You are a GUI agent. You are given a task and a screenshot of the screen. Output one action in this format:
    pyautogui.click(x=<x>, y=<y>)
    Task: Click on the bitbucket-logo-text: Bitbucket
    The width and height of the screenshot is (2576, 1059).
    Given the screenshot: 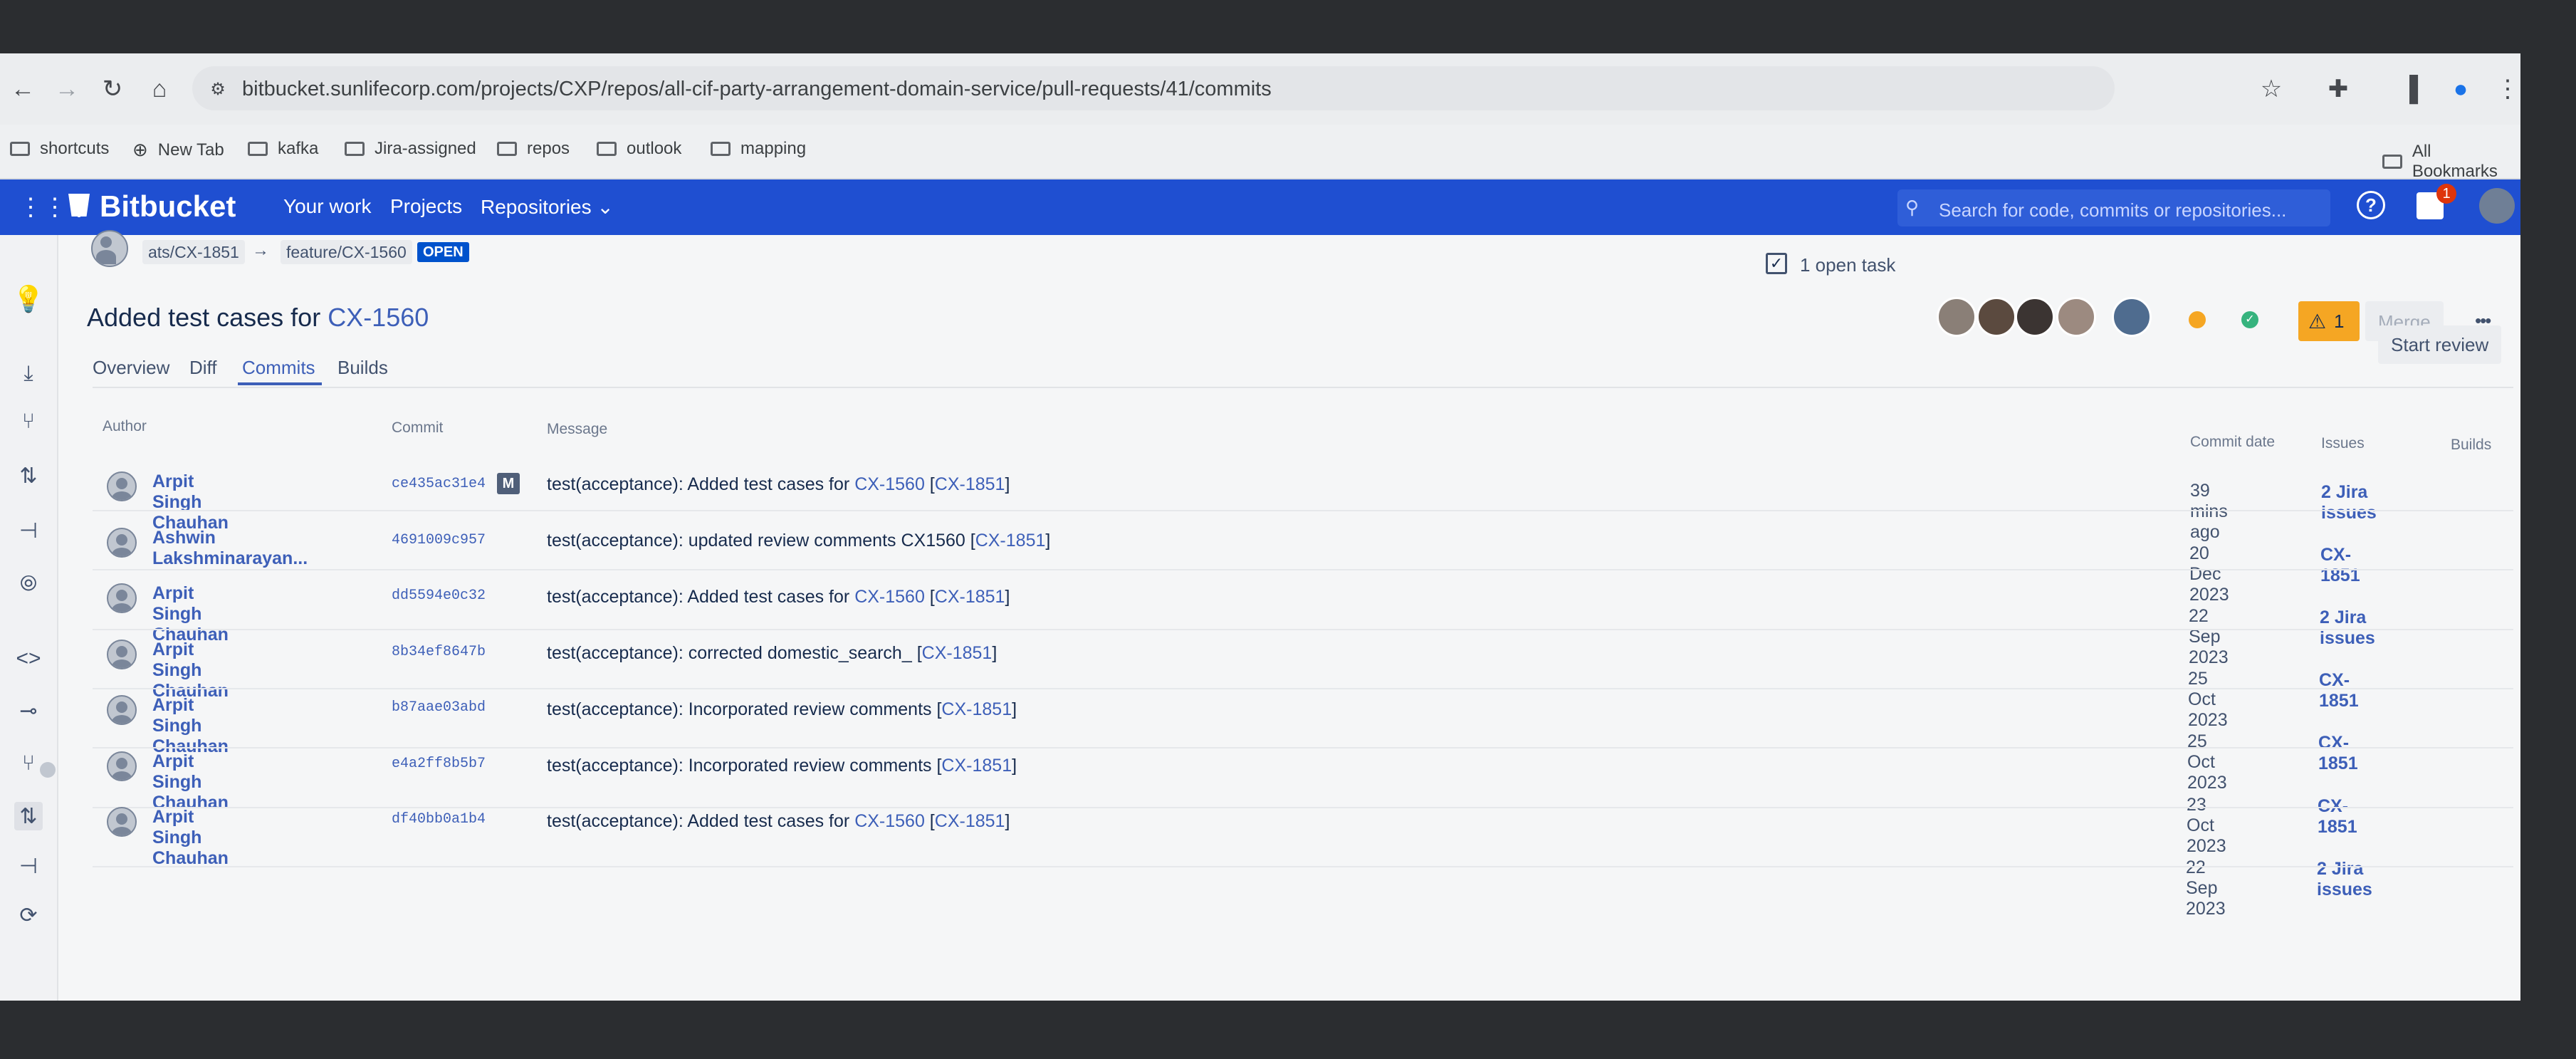 What is the action you would take?
    pyautogui.click(x=168, y=206)
    